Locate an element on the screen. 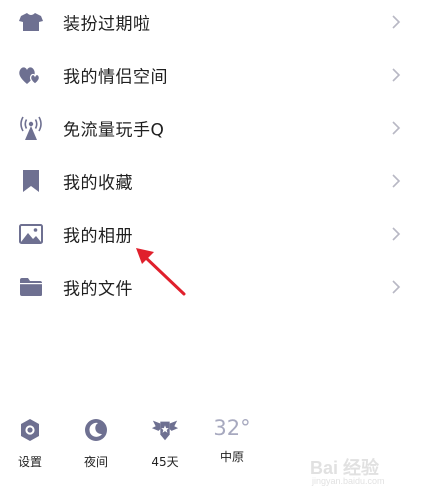 The width and height of the screenshot is (425, 498). menu-item-dress-up: 装扮过期啦 is located at coordinates (212, 24).